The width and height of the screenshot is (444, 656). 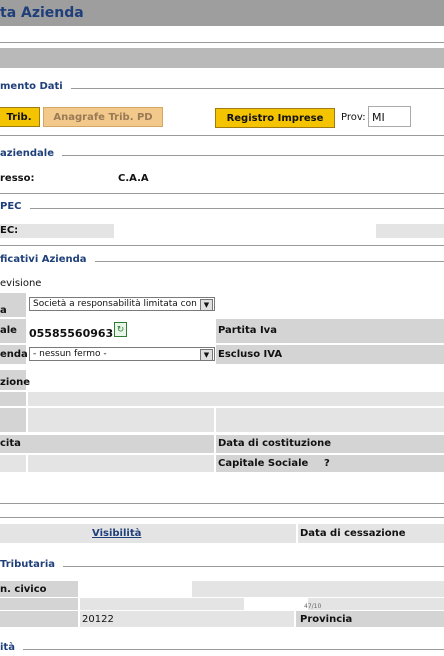 I want to click on civico-label: n. civico, so click(x=23, y=589).